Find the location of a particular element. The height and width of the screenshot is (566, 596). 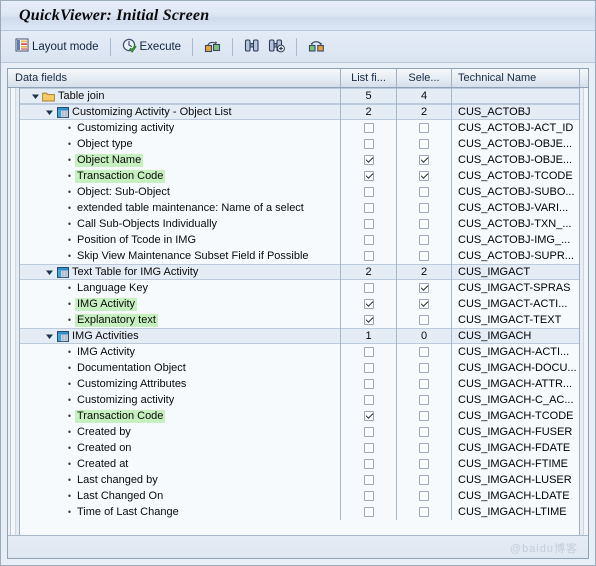

find-button is located at coordinates (252, 47).